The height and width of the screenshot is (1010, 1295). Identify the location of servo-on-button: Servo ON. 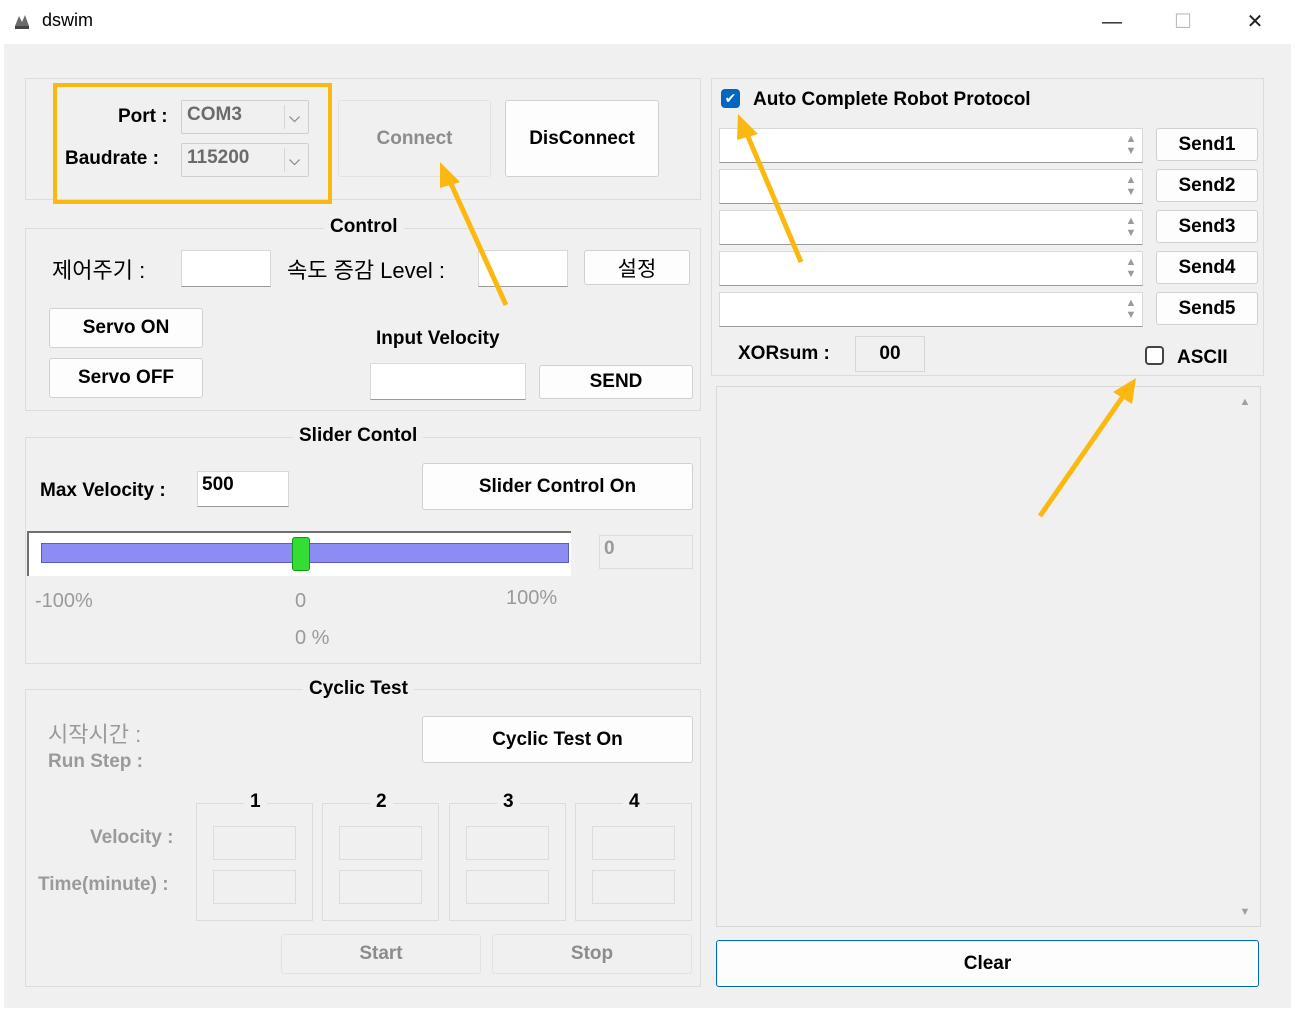
(126, 328).